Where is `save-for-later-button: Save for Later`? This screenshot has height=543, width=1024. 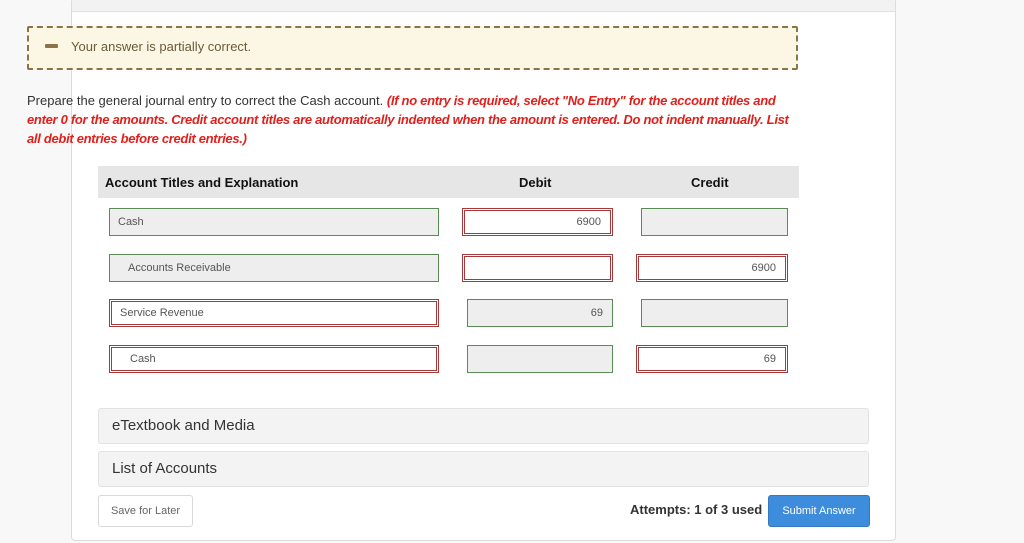 save-for-later-button: Save for Later is located at coordinates (145, 511).